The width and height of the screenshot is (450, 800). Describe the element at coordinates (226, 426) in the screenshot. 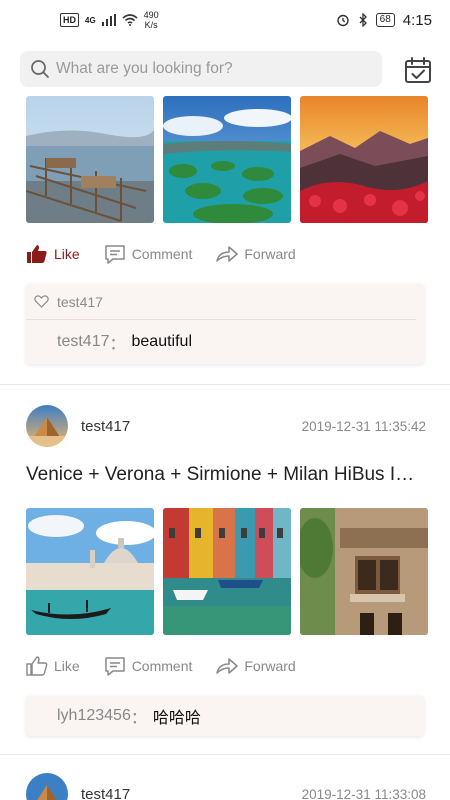

I see `post-header: test417 2019-12-31 11:35:42` at that location.